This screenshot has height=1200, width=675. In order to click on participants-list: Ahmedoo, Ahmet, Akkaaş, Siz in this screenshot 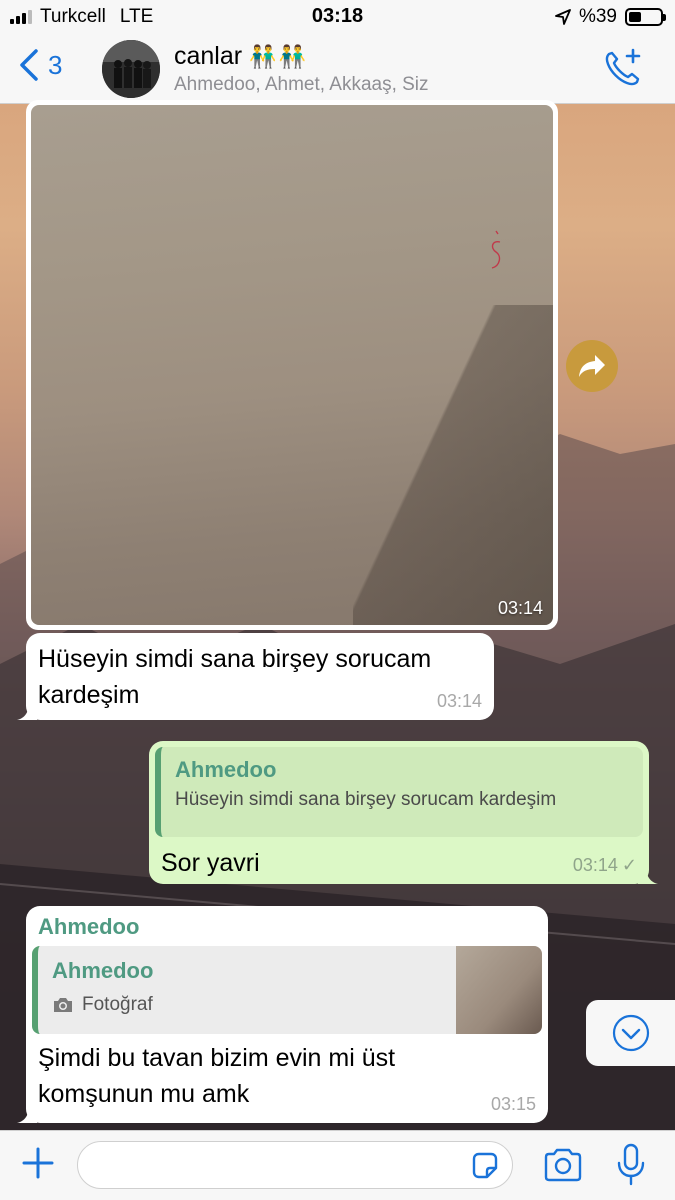, I will do `click(301, 85)`.